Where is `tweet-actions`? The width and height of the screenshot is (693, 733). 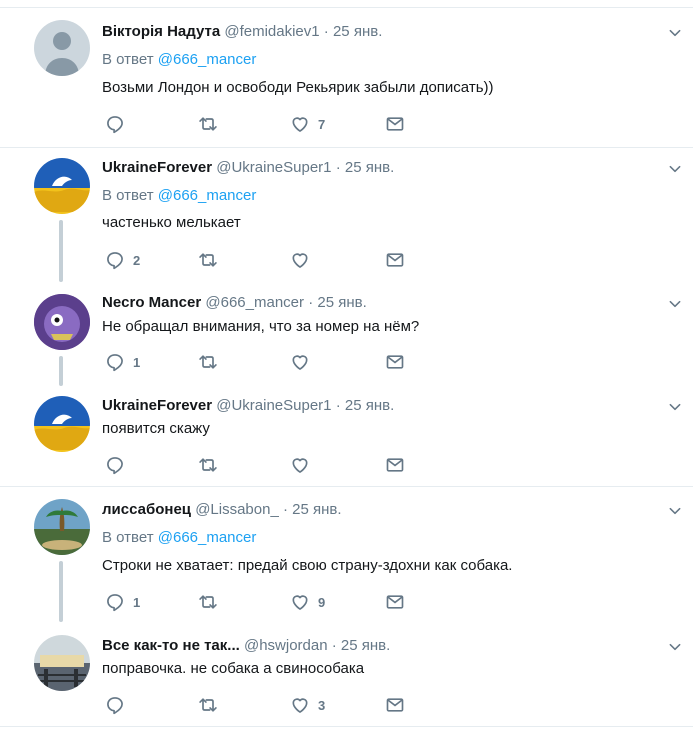
tweet-actions is located at coordinates (262, 465).